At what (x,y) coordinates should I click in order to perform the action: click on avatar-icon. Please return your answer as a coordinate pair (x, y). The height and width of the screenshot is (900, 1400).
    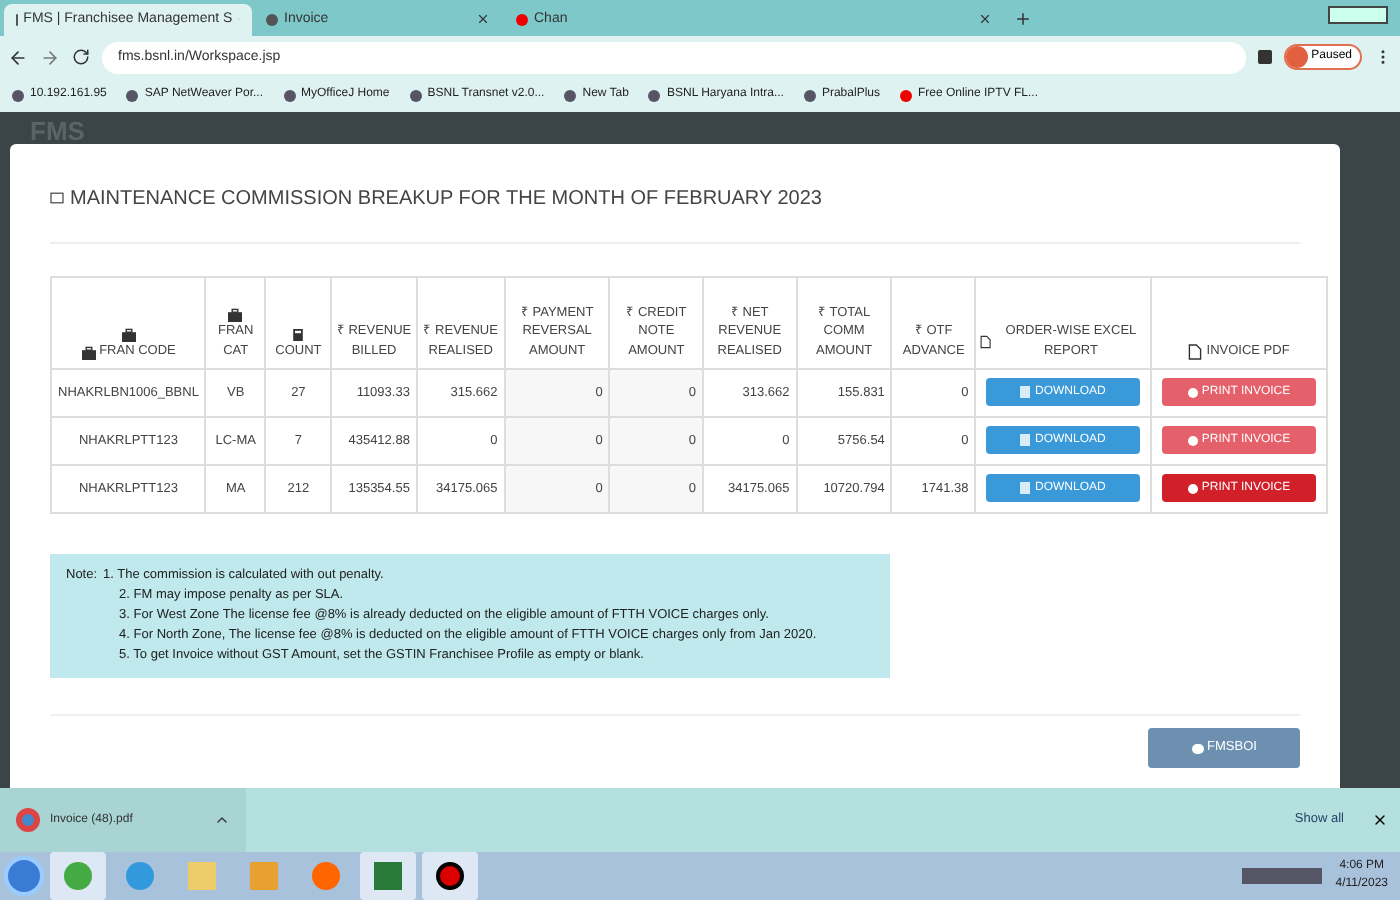
    Looking at the image, I should click on (1296, 57).